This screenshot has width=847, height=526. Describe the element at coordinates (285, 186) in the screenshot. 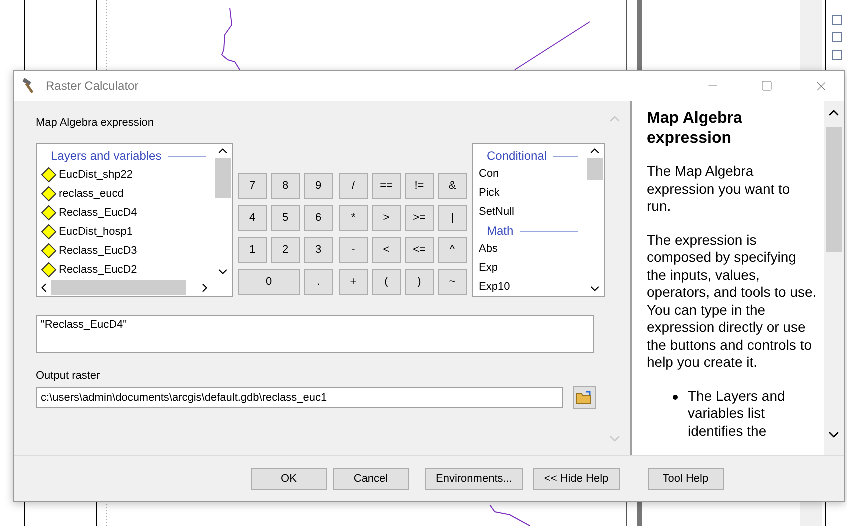

I see `digit-key: 8` at that location.